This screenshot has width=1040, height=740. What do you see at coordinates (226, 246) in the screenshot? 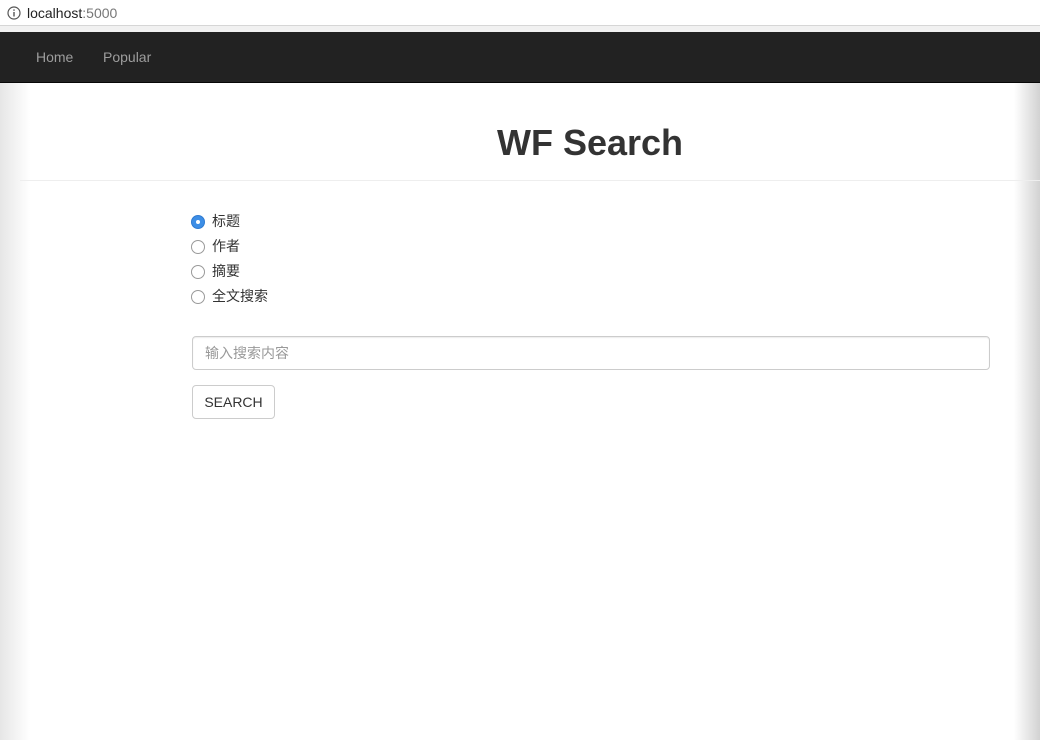
I see `radio-label-author: 作者` at bounding box center [226, 246].